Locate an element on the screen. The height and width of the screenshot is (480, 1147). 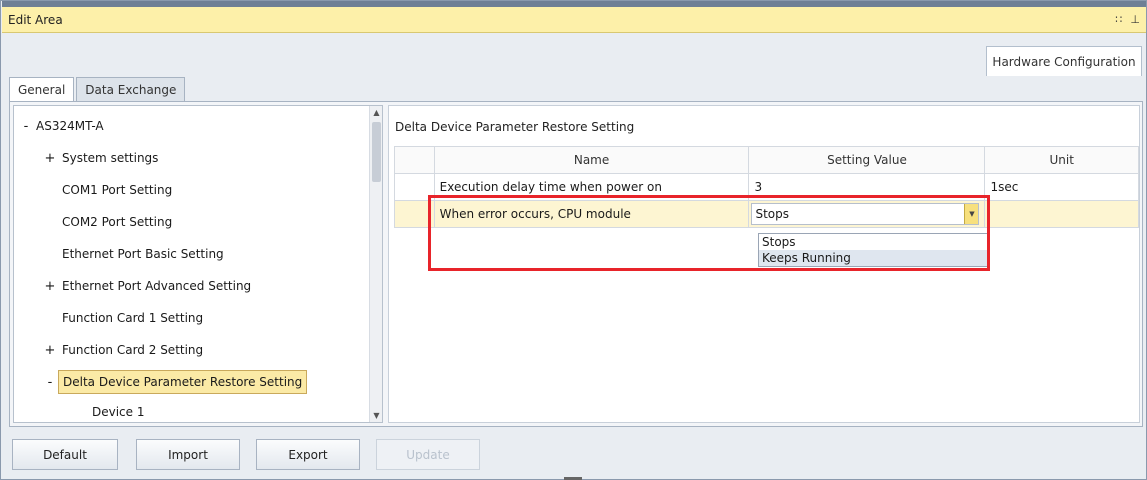
column-header-unit: Unit is located at coordinates (1061, 160).